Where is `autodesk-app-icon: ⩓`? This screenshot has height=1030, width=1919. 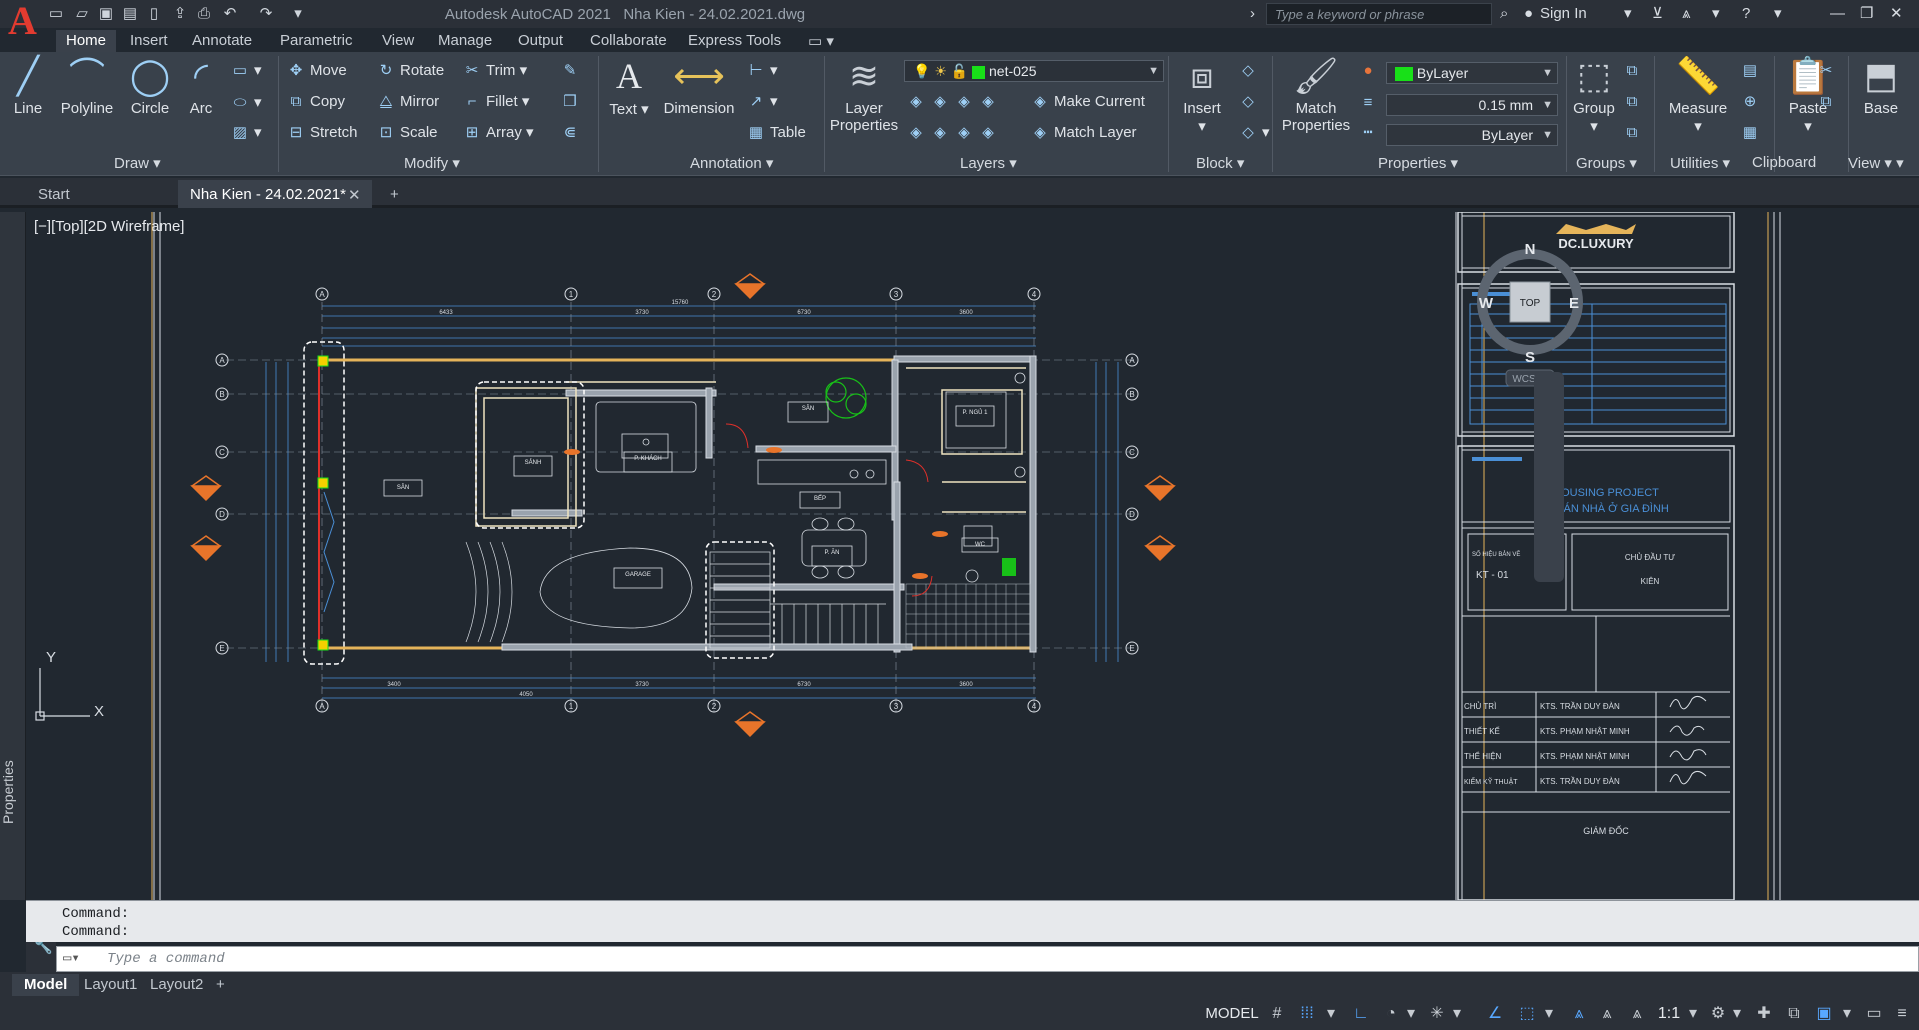
autodesk-app-icon: ⩓ is located at coordinates (1686, 14).